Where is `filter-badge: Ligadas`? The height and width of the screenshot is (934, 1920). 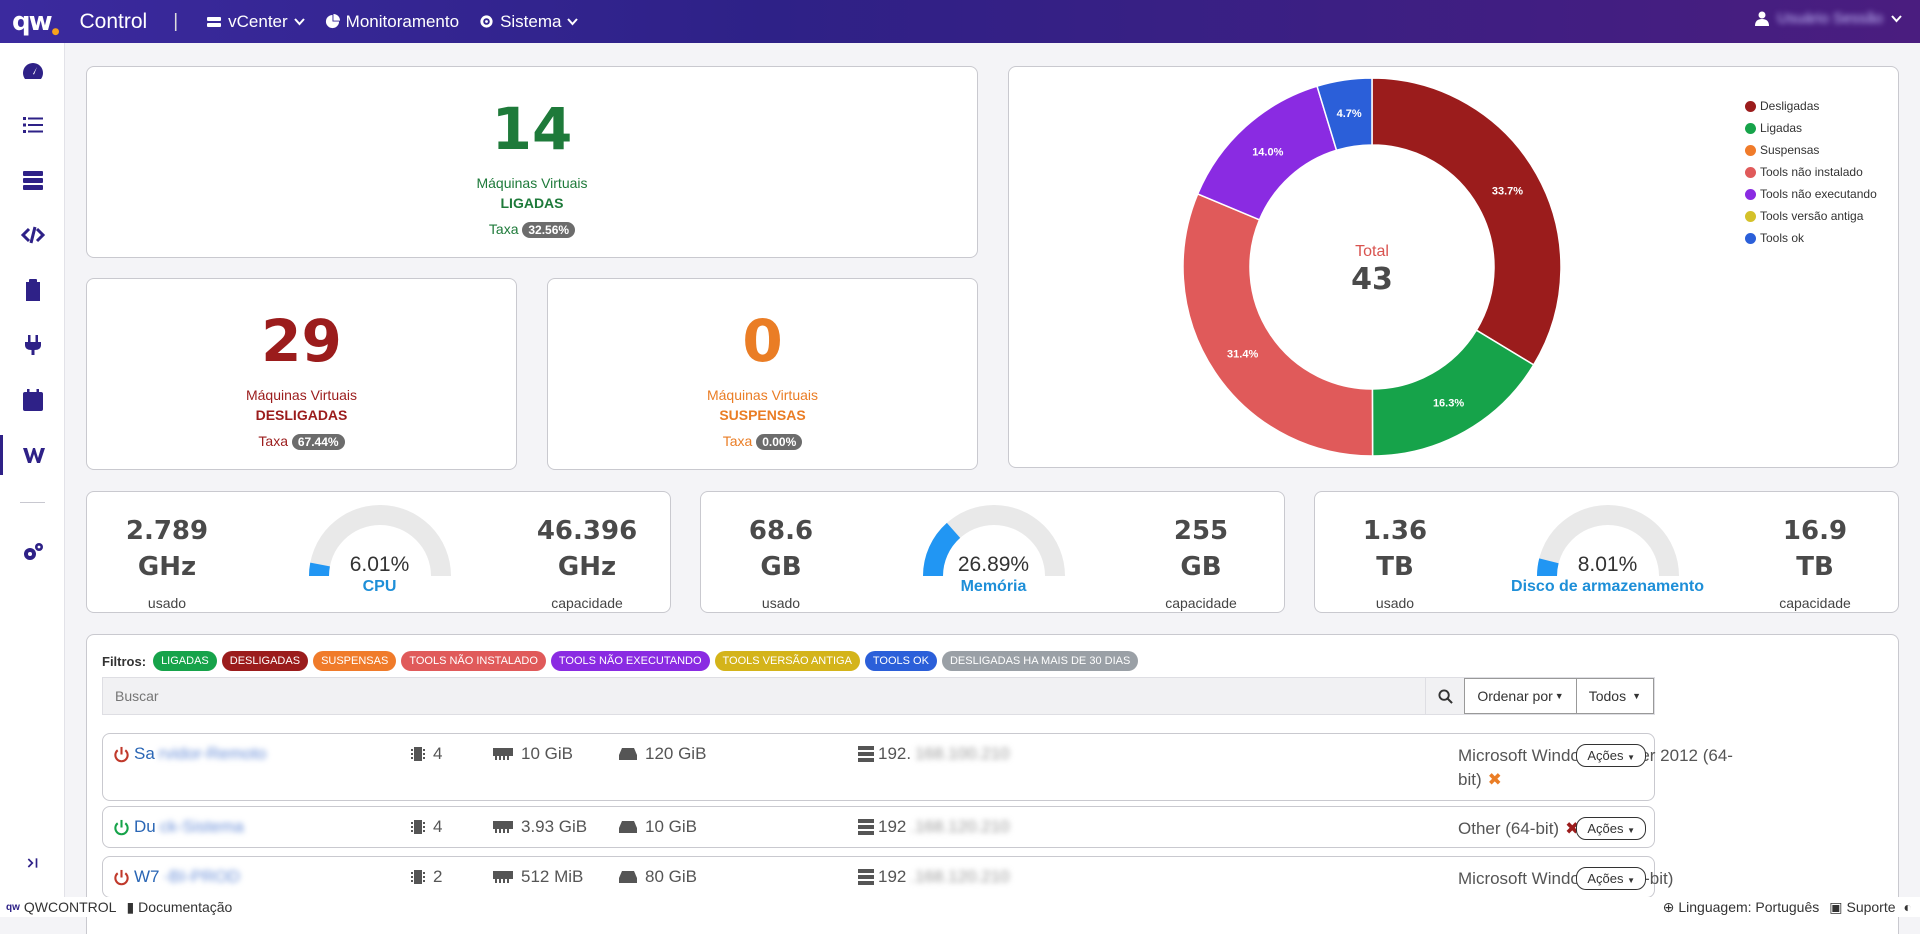
filter-badge: Ligadas is located at coordinates (185, 661).